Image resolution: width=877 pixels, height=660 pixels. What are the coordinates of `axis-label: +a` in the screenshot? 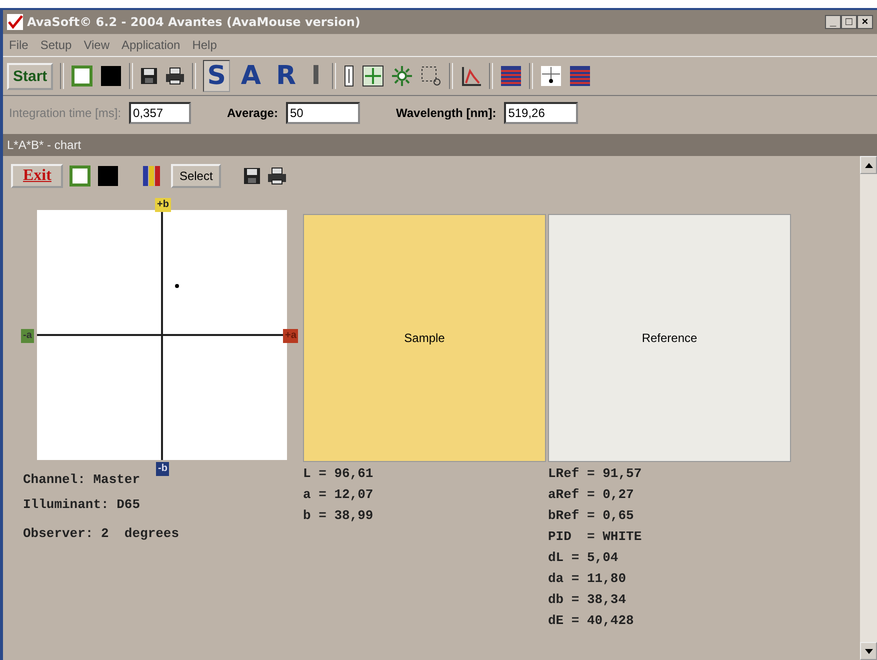 It's located at (290, 336).